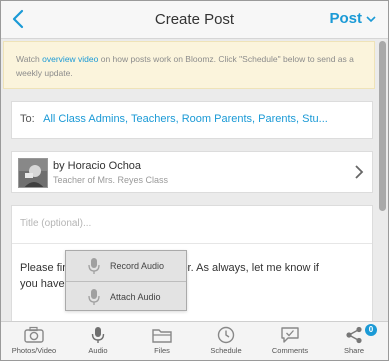 This screenshot has width=389, height=361. What do you see at coordinates (371, 18) in the screenshot?
I see `chevron-down-icon` at bounding box center [371, 18].